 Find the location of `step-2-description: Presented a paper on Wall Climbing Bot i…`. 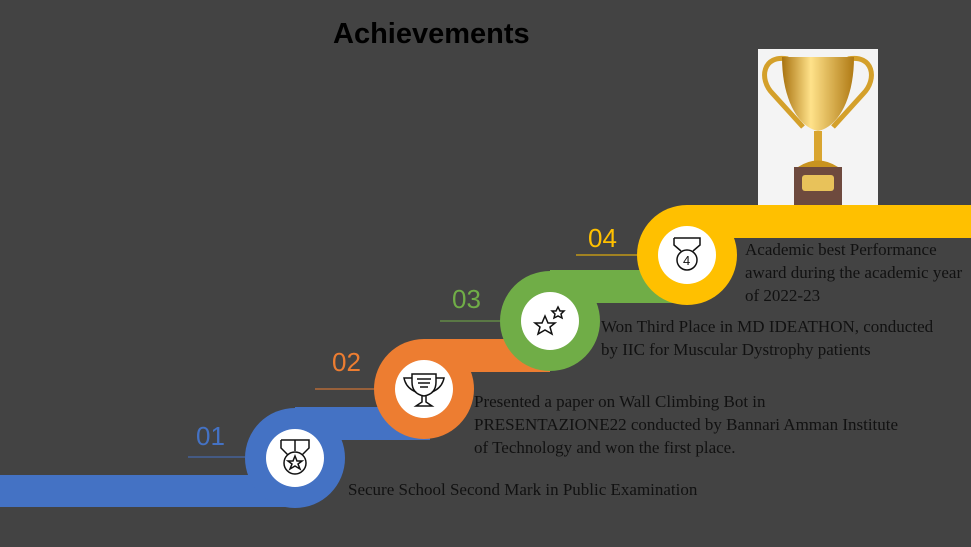

step-2-description: Presented a paper on Wall Climbing Bot i… is located at coordinates (686, 424).